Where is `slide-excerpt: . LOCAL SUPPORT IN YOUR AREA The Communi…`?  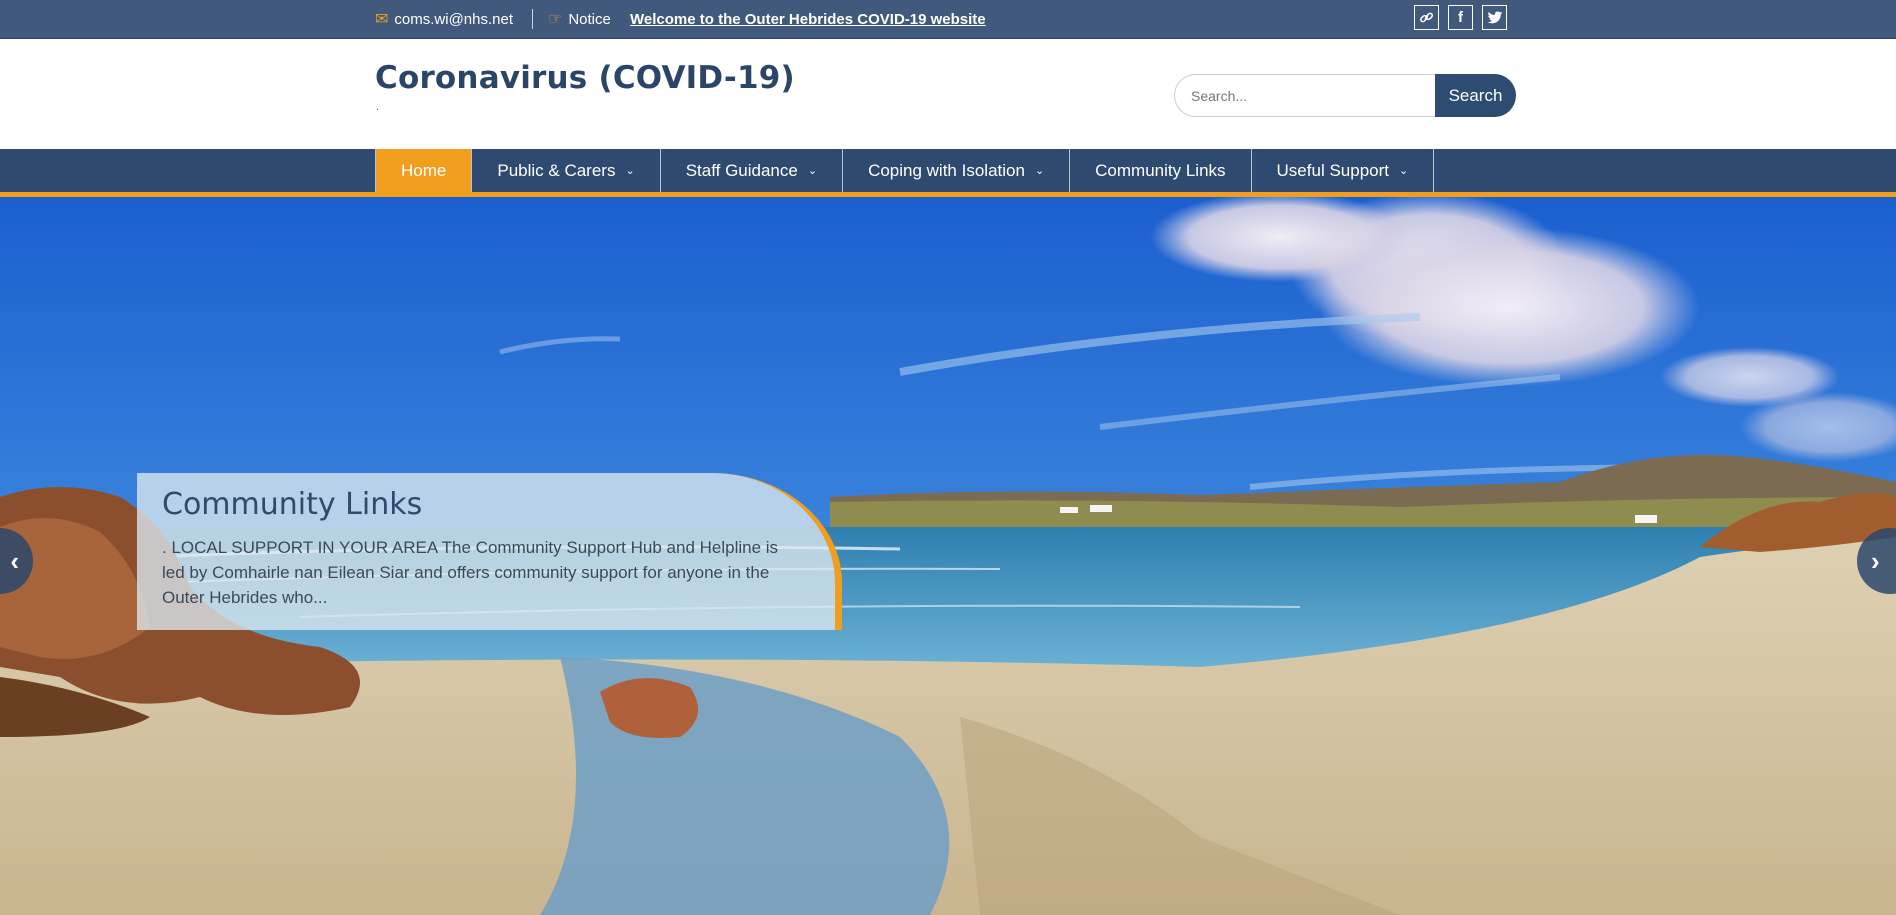 slide-excerpt: . LOCAL SUPPORT IN YOUR AREA The Communi… is located at coordinates (470, 572).